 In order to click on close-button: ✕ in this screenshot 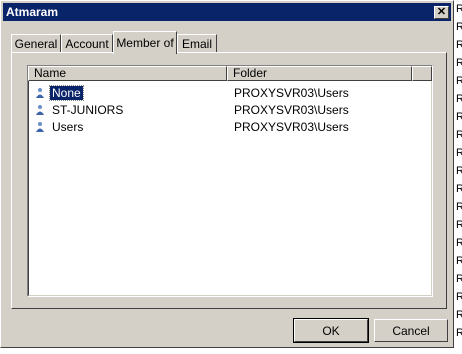, I will do `click(441, 12)`.